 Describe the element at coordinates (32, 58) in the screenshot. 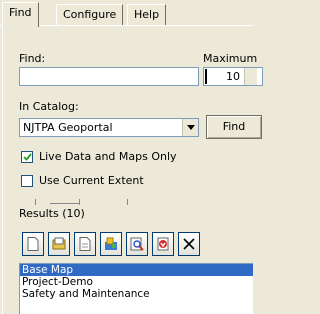

I see `find-label: Find:` at that location.